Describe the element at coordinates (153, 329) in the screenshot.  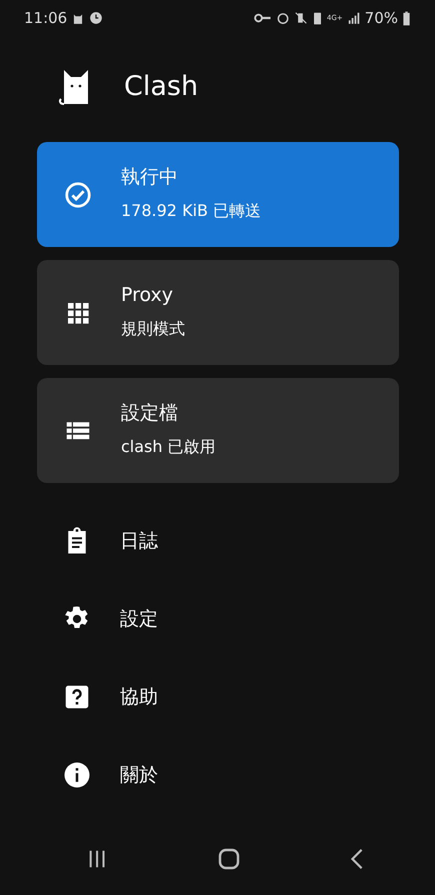
I see `card-subtitle: 規則模式` at that location.